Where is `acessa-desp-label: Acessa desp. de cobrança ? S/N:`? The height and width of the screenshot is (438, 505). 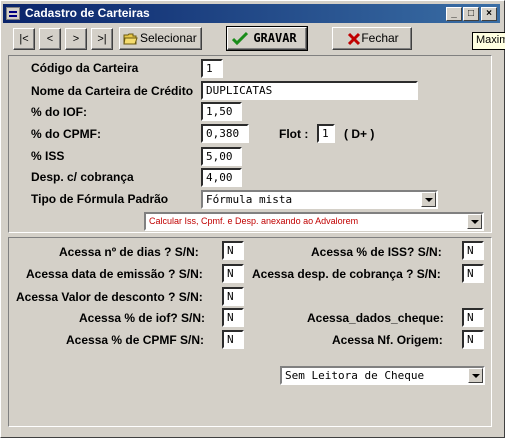
acessa-desp-label: Acessa desp. de cobrança ? S/N: is located at coordinates (346, 274).